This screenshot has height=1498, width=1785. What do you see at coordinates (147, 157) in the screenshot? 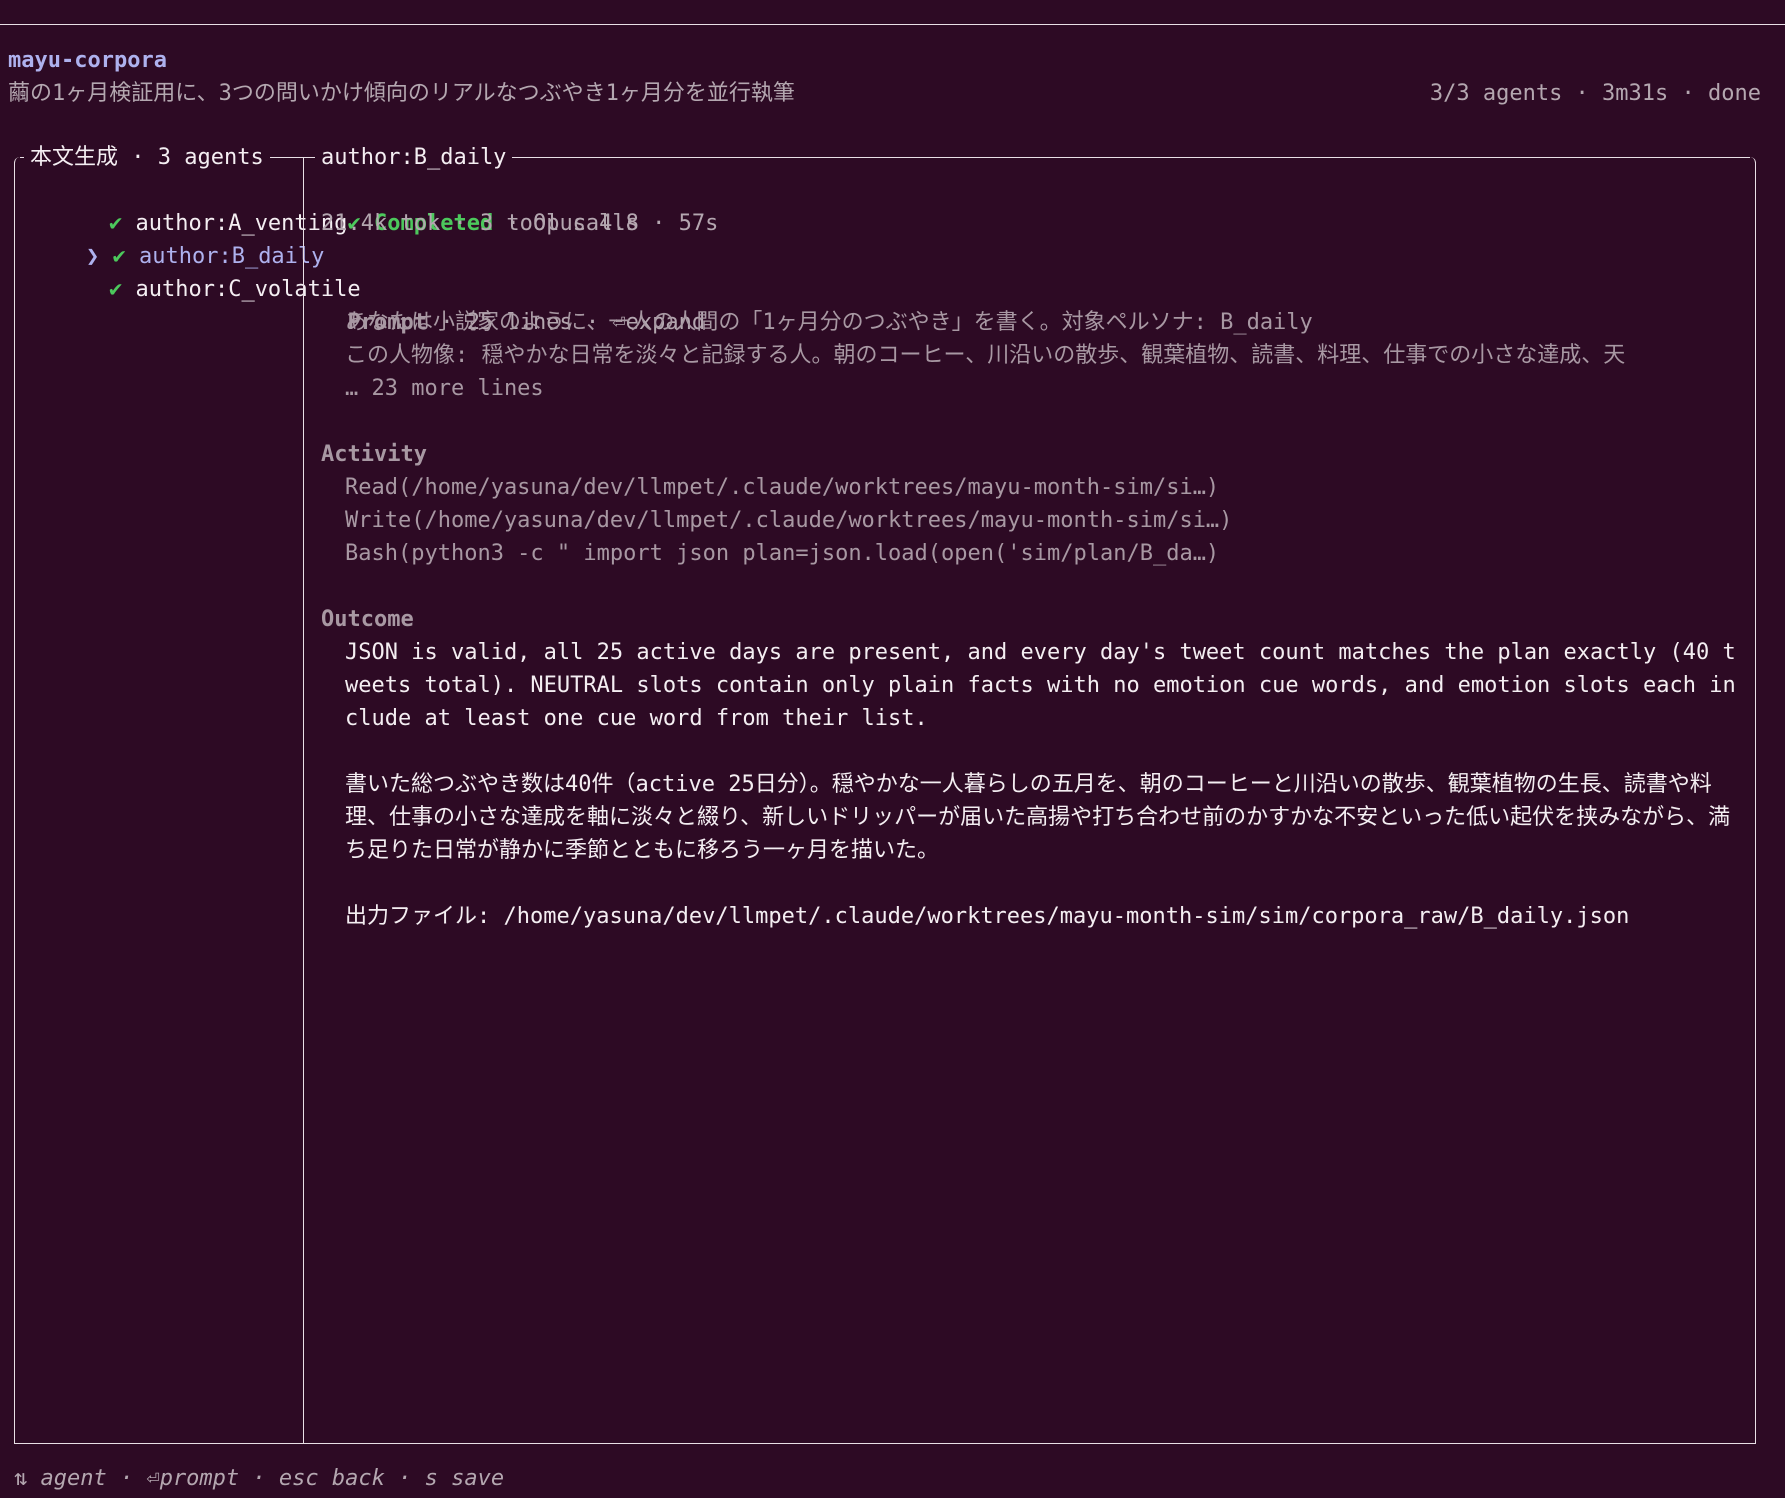
I see `agent-list-title: 本文生成 · 3 agents` at bounding box center [147, 157].